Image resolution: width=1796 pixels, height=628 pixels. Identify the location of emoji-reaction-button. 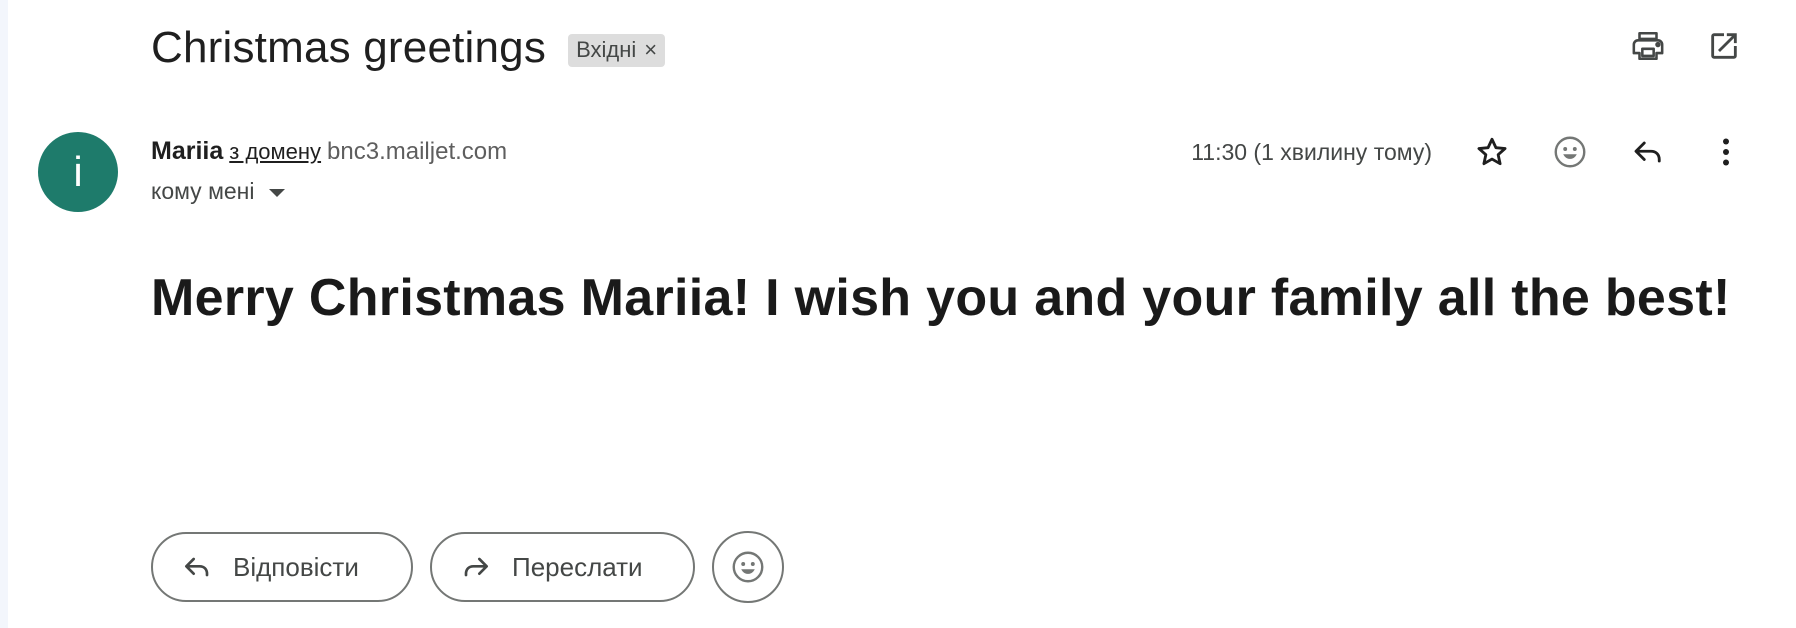
(748, 567).